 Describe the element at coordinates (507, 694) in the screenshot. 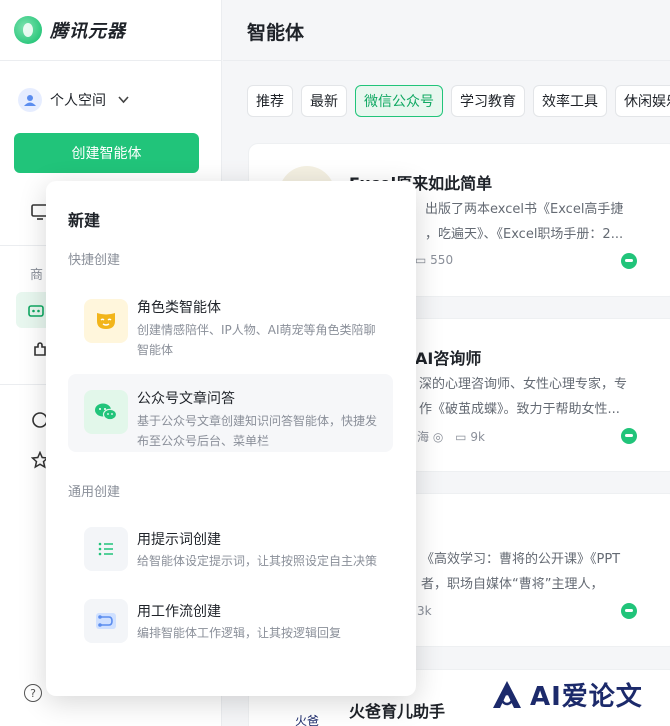

I see `watermark-logo-icon` at that location.